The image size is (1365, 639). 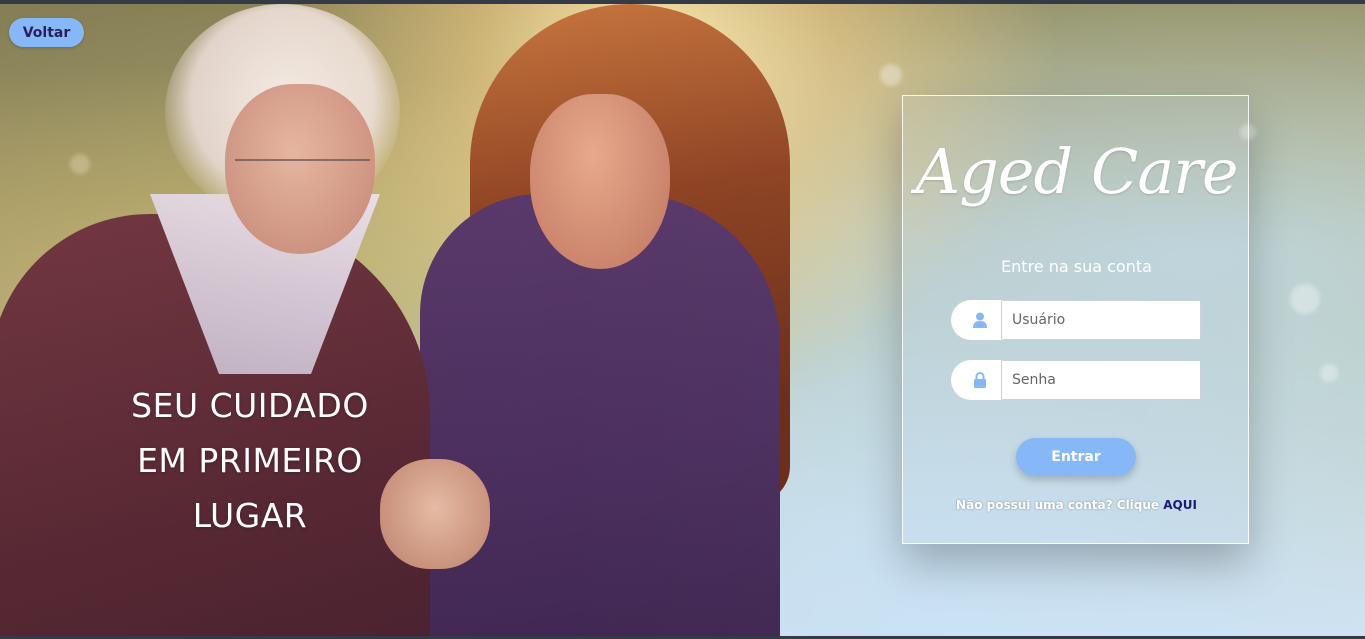 I want to click on tagline-line-3: LUGAR, so click(x=250, y=515).